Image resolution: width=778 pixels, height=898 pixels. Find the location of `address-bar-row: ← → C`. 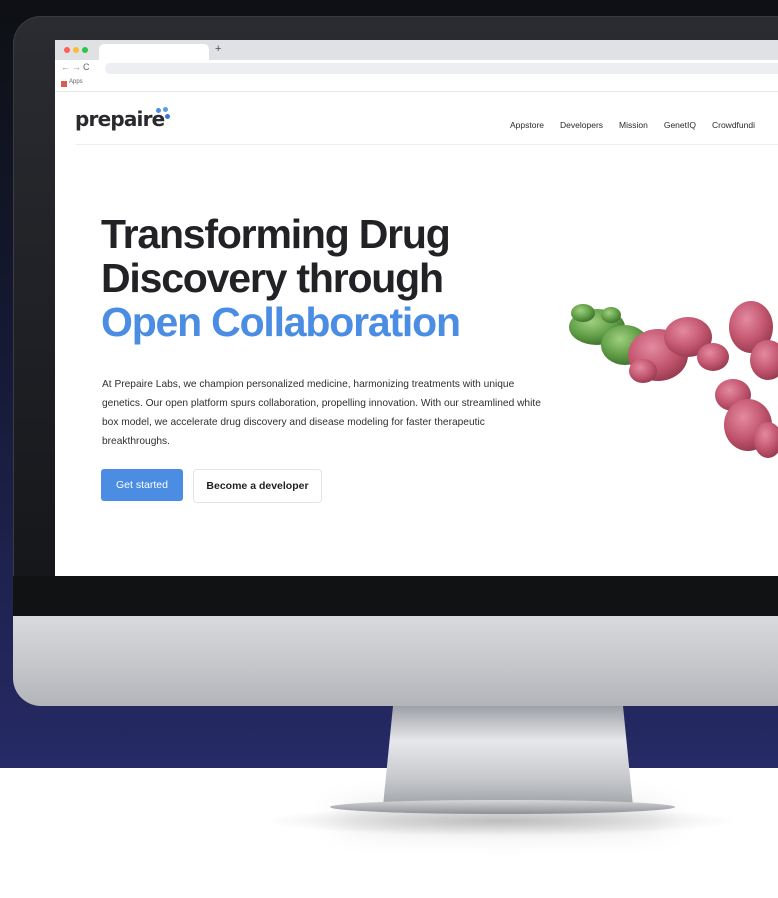

address-bar-row: ← → C is located at coordinates (416, 68).